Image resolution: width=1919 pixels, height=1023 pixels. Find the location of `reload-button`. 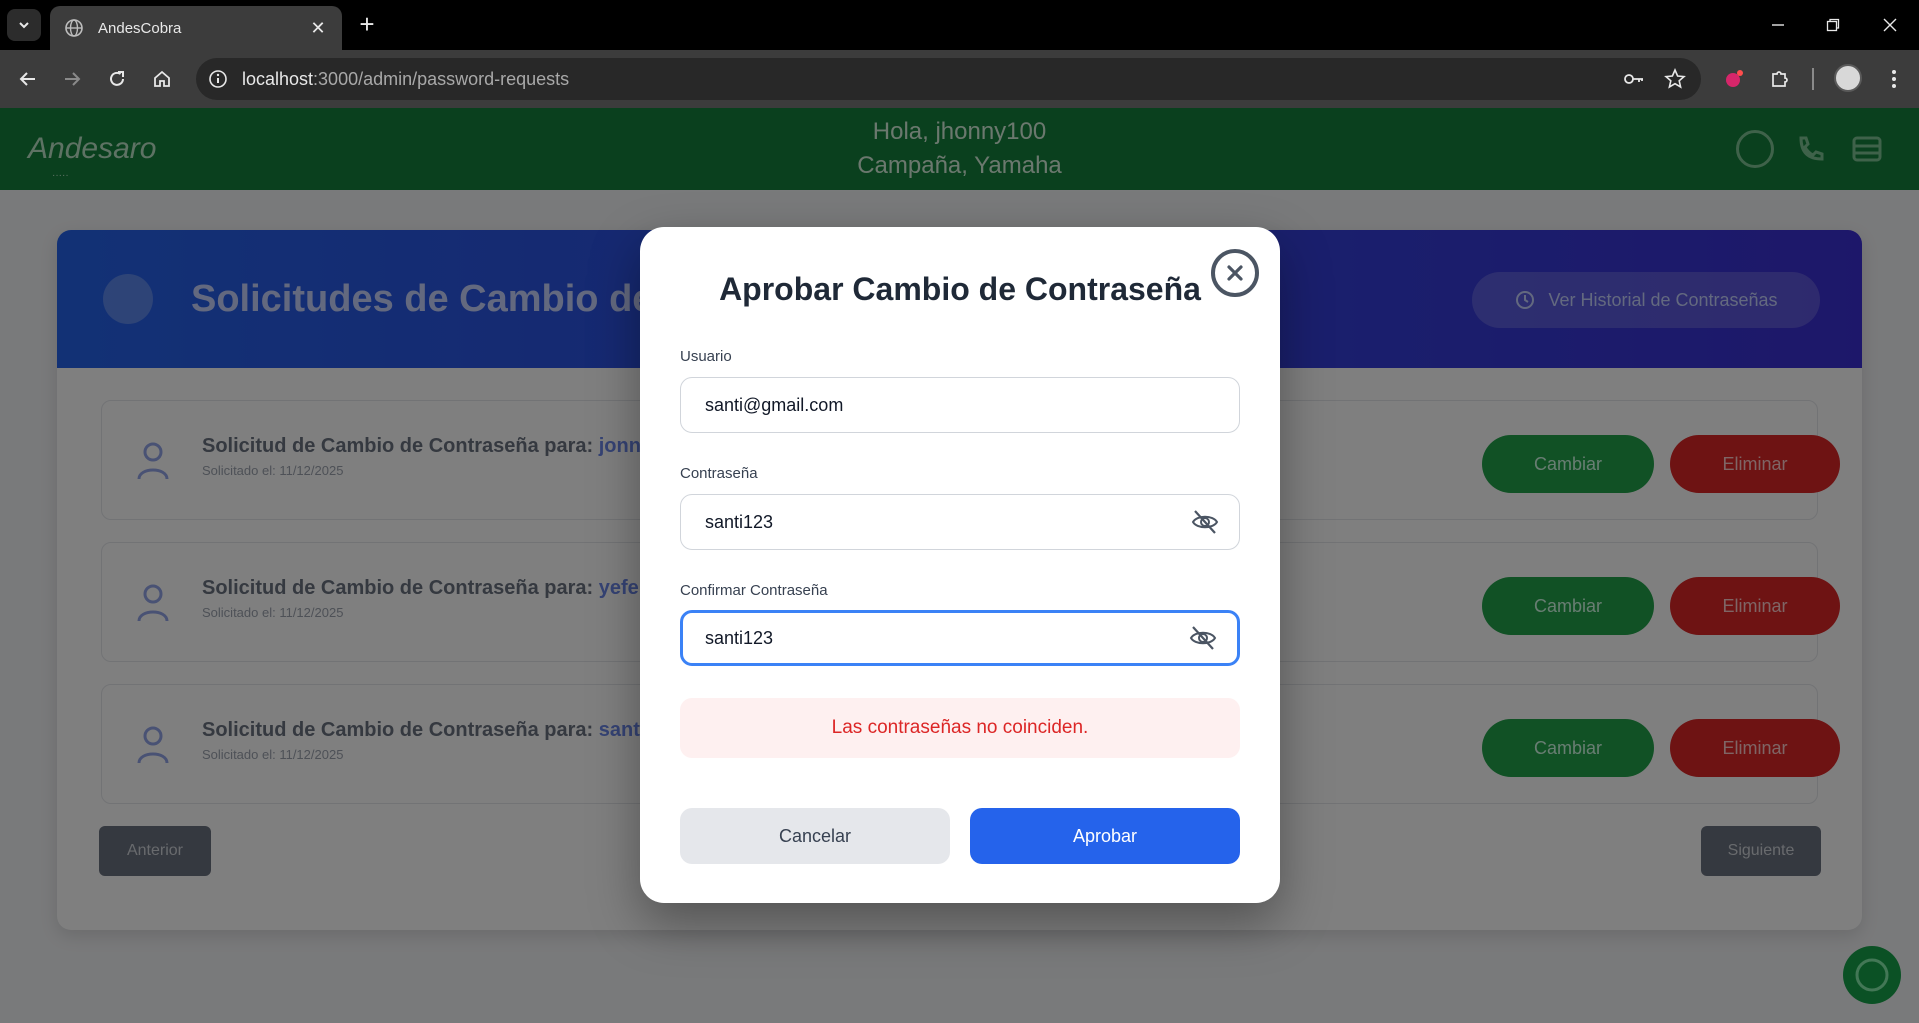

reload-button is located at coordinates (117, 79).